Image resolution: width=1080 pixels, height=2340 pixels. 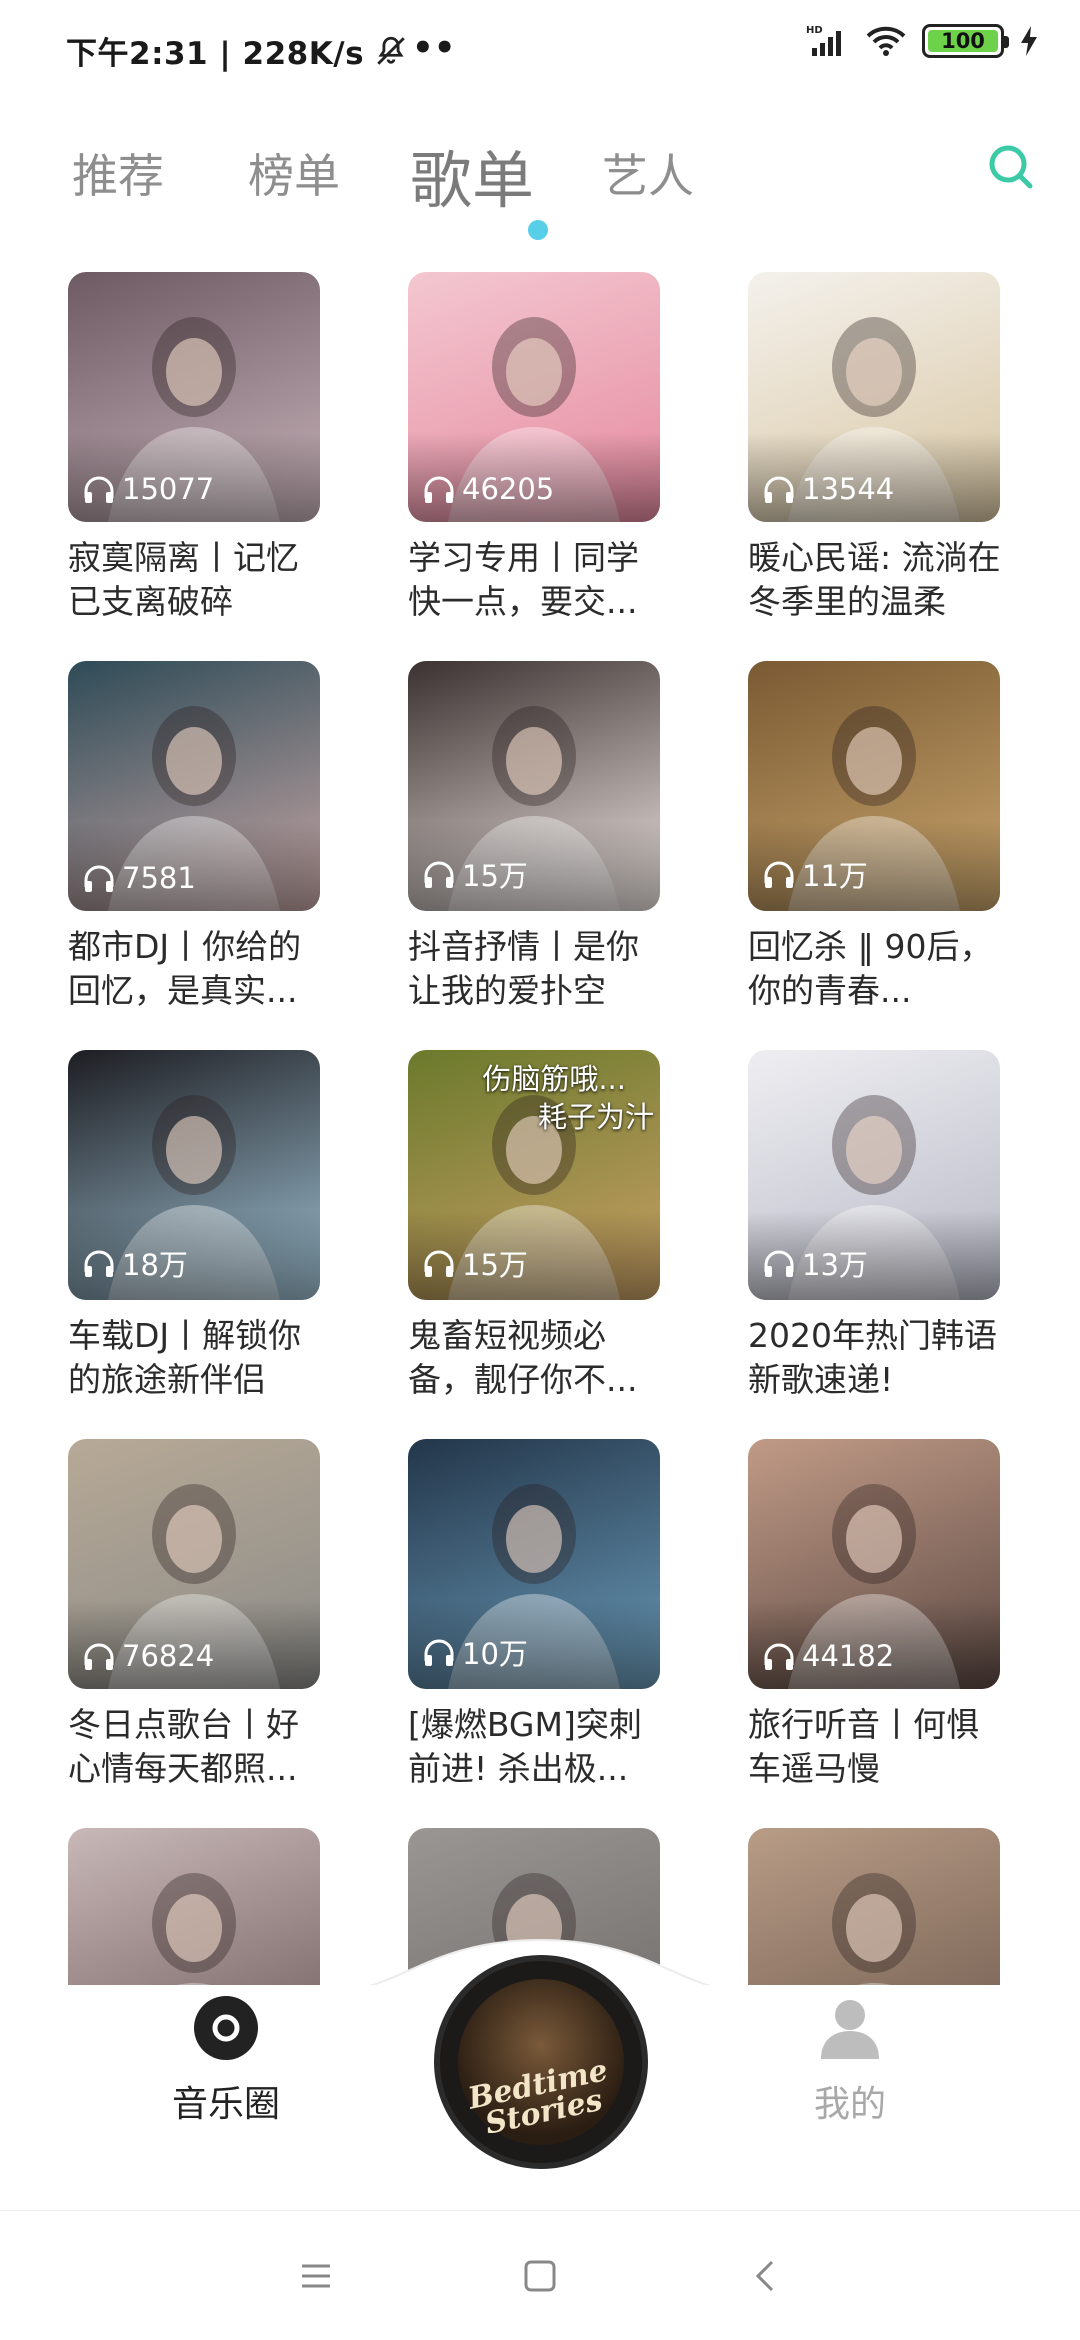 I want to click on playlist-card: 13万 2020年热门韩语新歌速递!, so click(x=874, y=1226).